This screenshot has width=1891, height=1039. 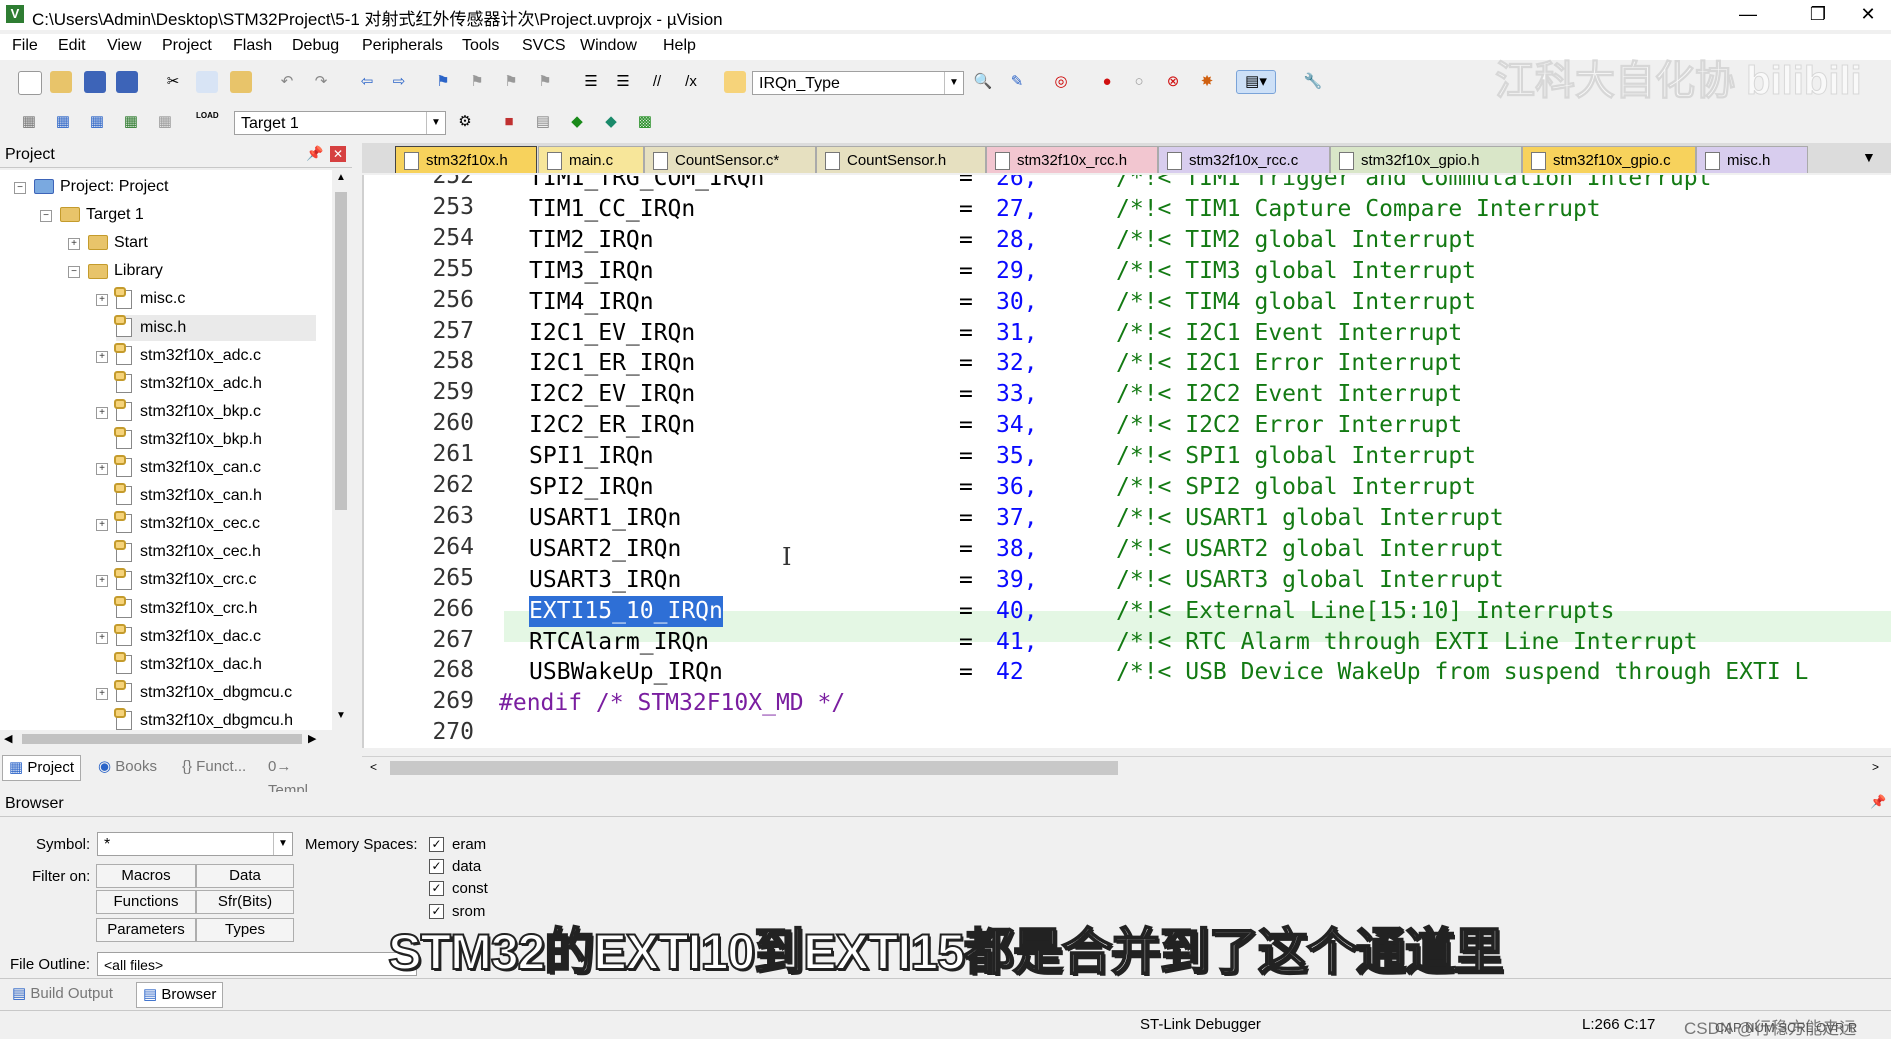 What do you see at coordinates (188, 664) in the screenshot?
I see `tree-item: stm32f10x_dac.h` at bounding box center [188, 664].